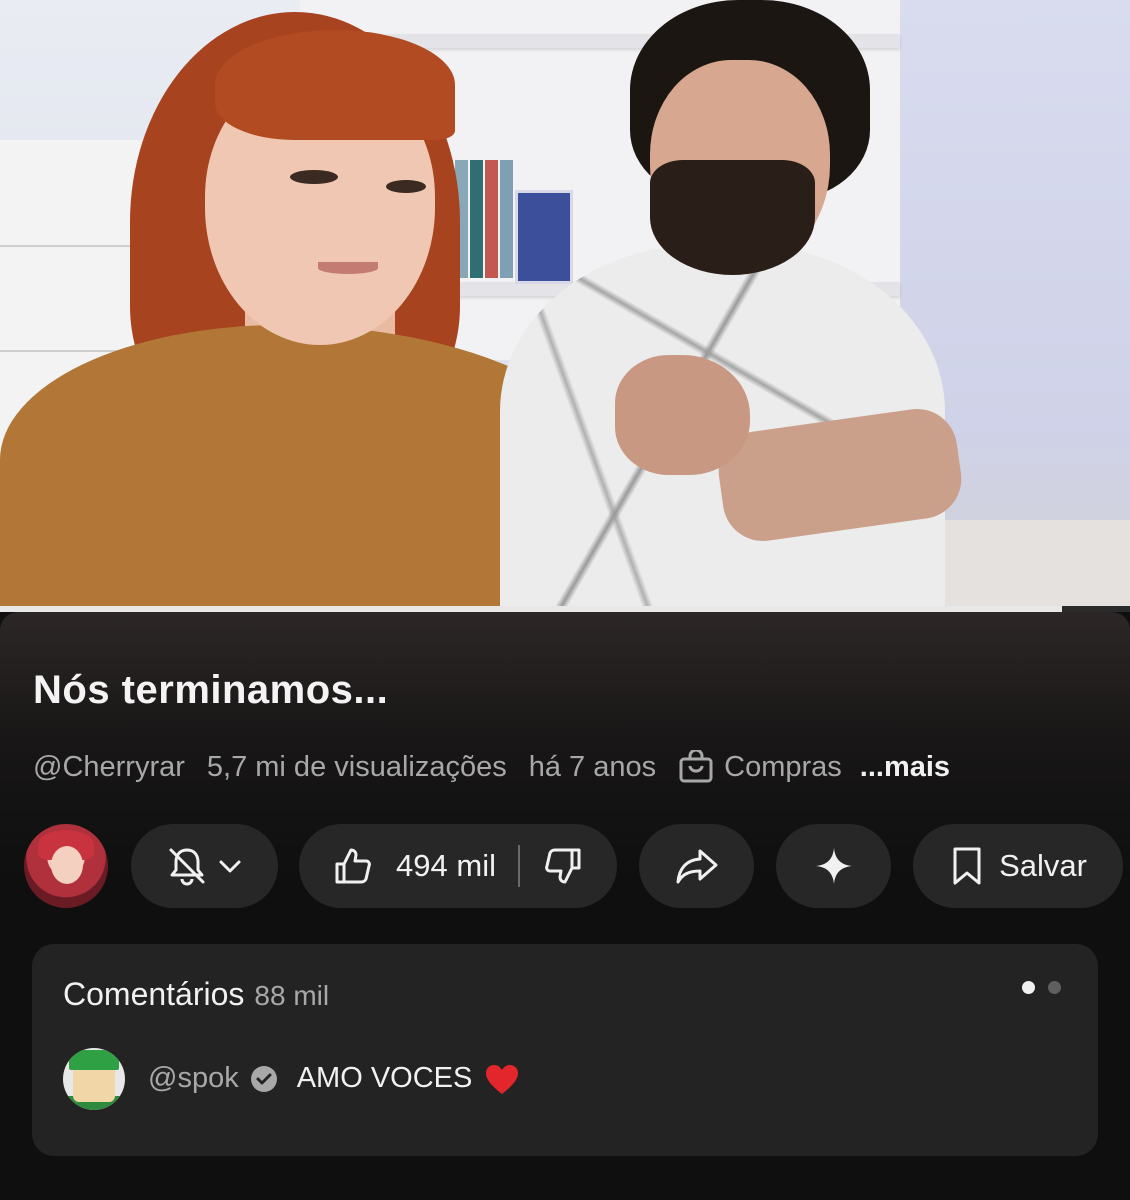  Describe the element at coordinates (905, 767) in the screenshot. I see `more-button: ...mais` at that location.